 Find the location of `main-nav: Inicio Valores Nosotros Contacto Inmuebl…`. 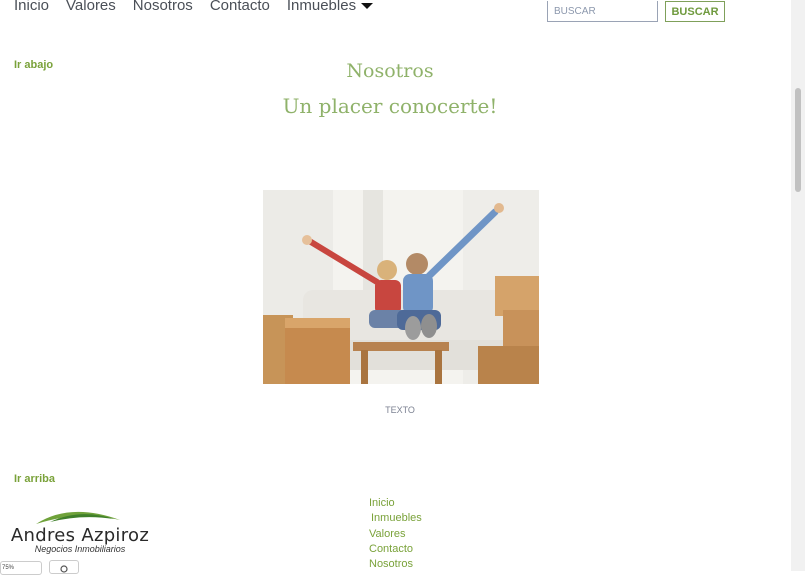

main-nav: Inicio Valores Nosotros Contacto Inmuebl… is located at coordinates (194, 7).